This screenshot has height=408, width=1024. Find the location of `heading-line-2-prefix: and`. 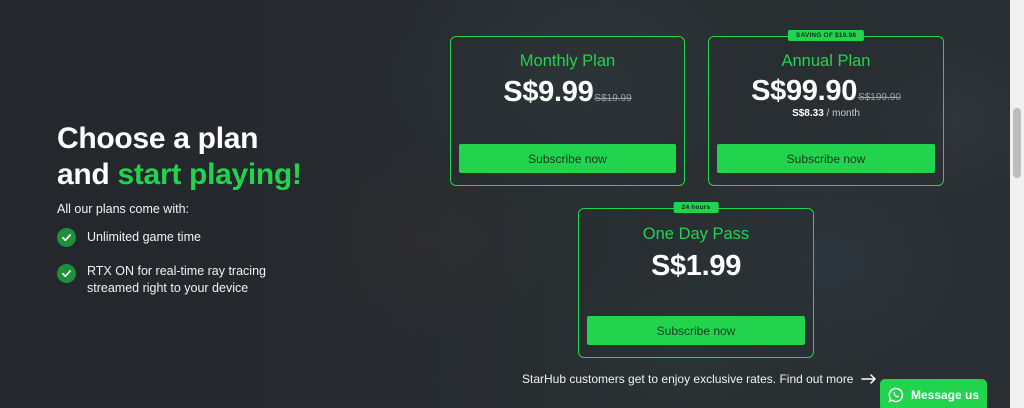

heading-line-2-prefix: and is located at coordinates (87, 174).